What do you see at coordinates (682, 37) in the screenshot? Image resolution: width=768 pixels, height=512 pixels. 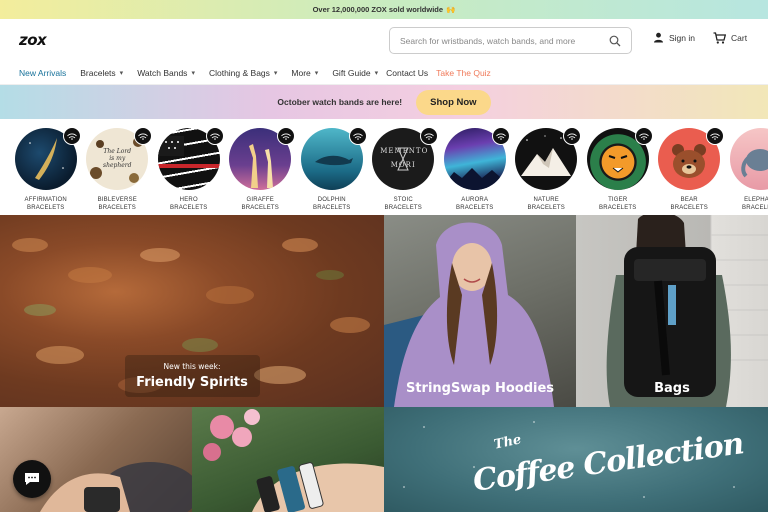 I see `signin-label: Sign in` at bounding box center [682, 37].